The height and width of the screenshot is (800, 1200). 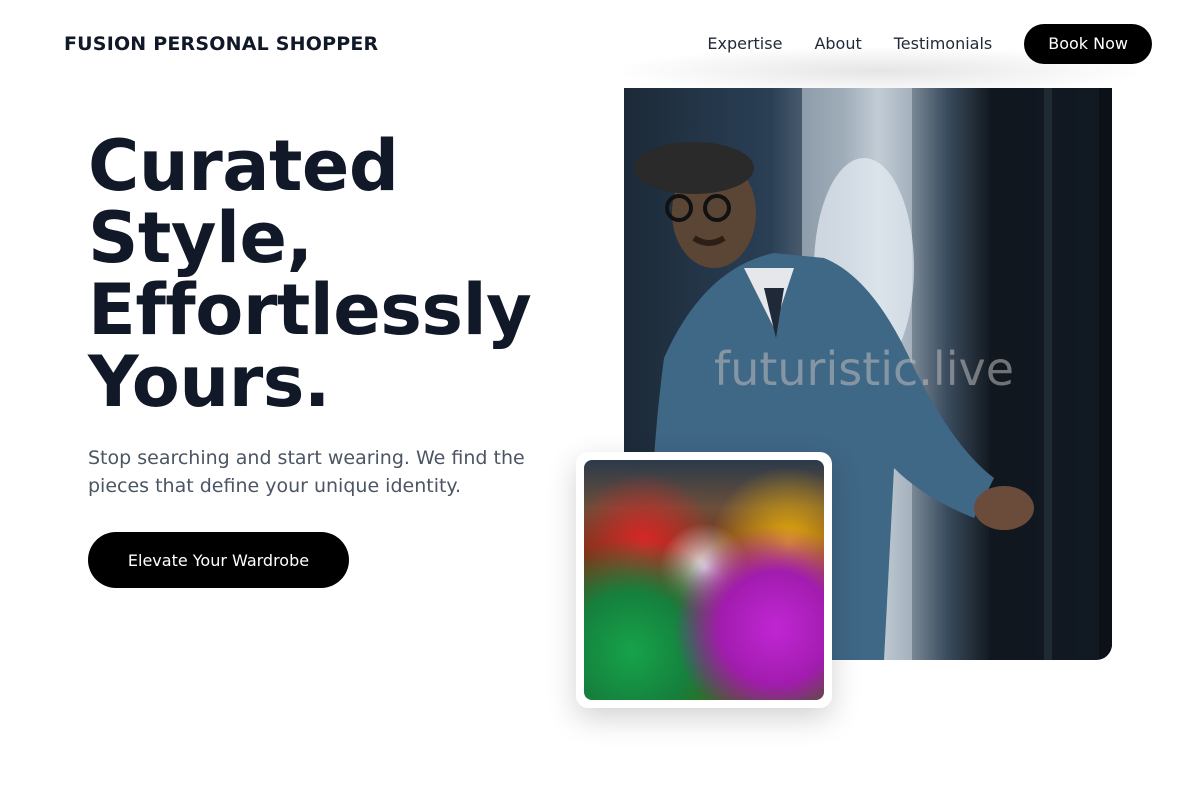 What do you see at coordinates (864, 369) in the screenshot?
I see `image-watermark: futuristic.live` at bounding box center [864, 369].